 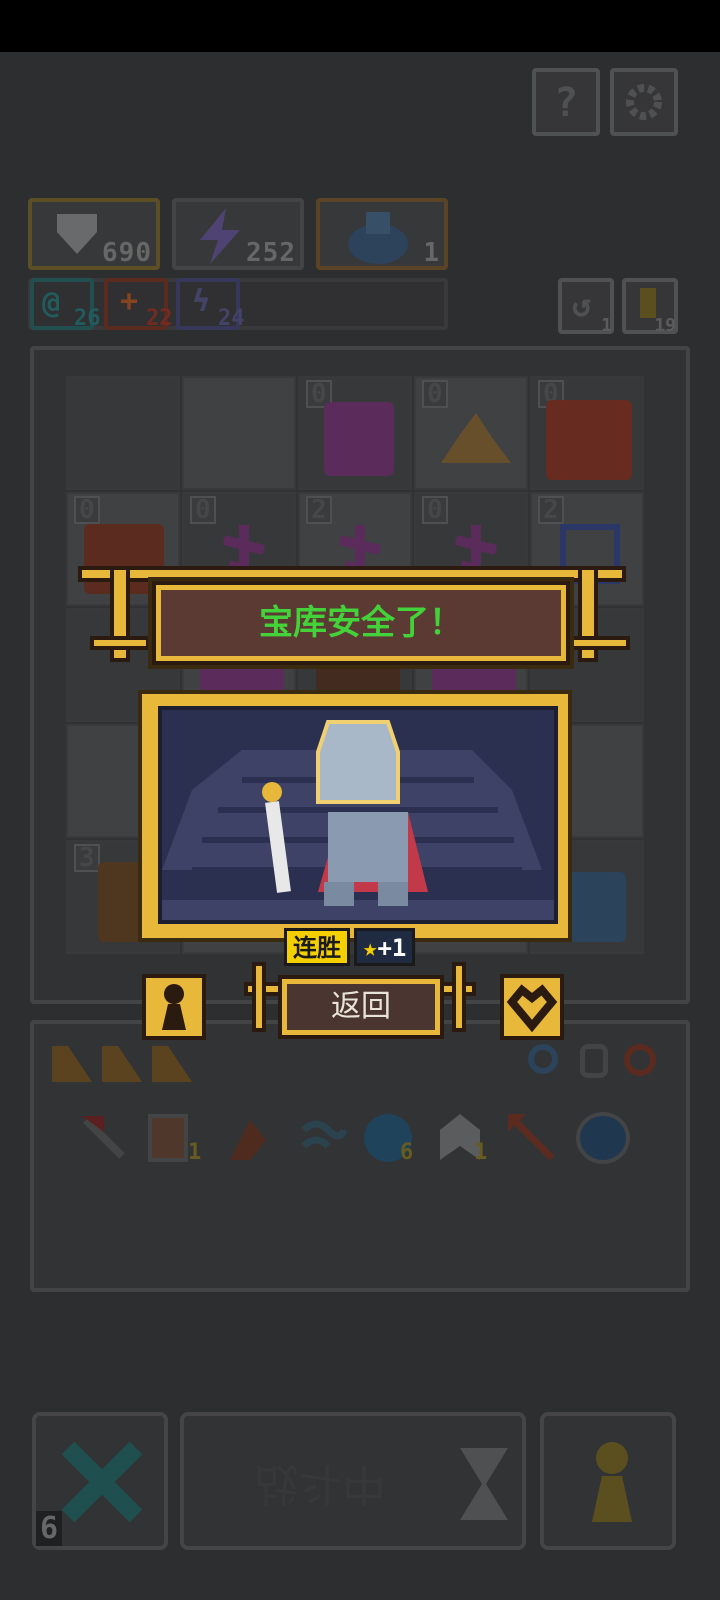 I want to click on win-streak: 连胜 ★+1, so click(x=350, y=947).